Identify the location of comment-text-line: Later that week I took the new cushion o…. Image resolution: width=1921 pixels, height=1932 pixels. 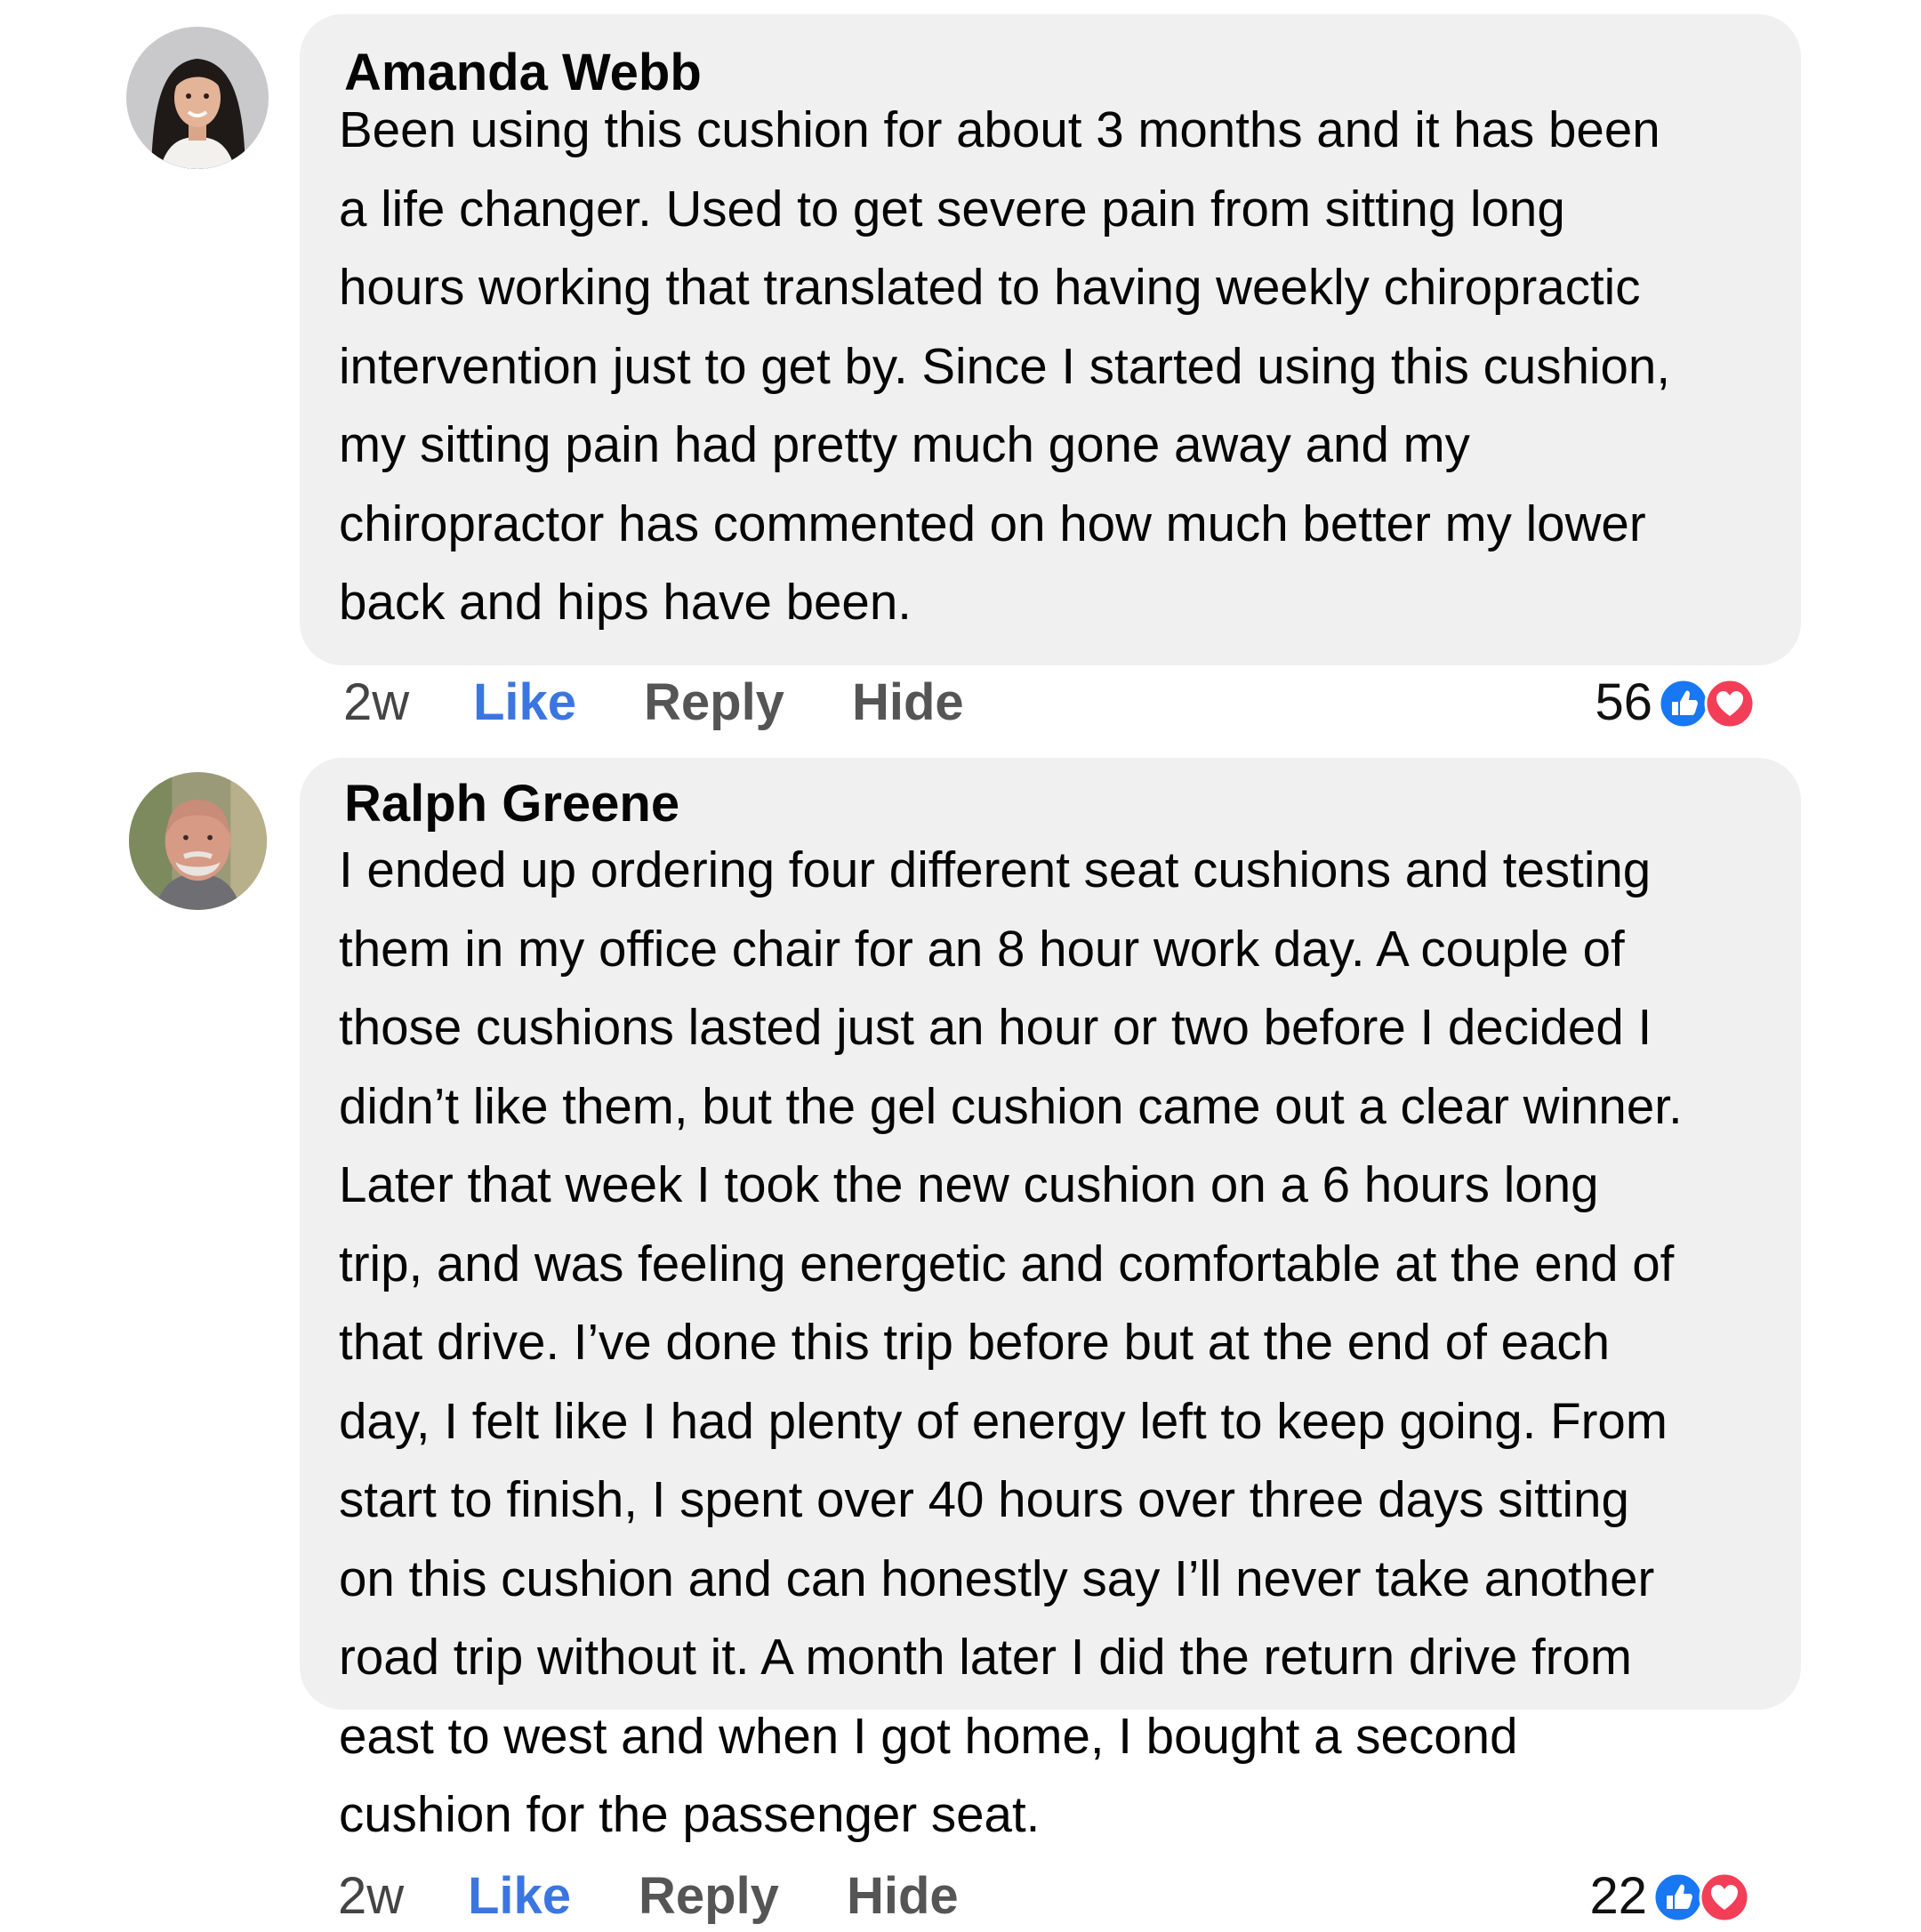
(969, 1184).